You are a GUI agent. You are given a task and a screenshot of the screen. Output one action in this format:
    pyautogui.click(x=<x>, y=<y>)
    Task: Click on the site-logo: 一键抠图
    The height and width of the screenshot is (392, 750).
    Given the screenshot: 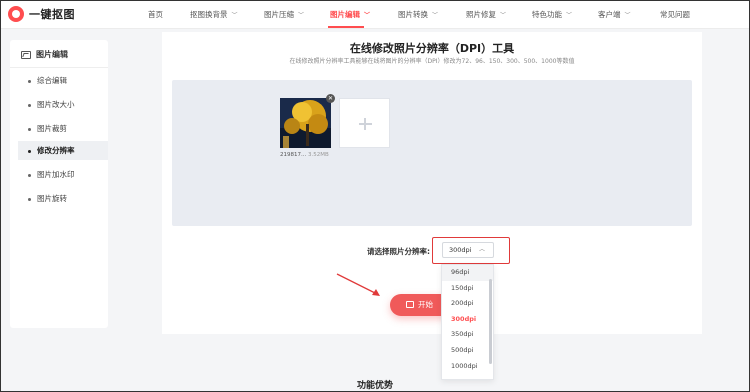 What is the action you would take?
    pyautogui.click(x=41, y=14)
    